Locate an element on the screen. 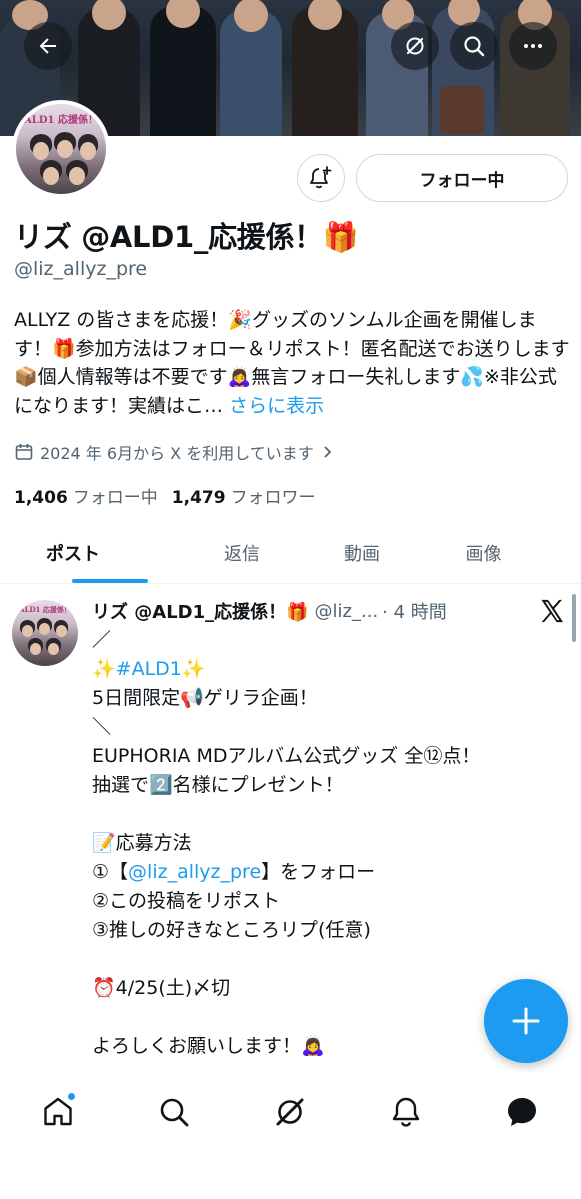 This screenshot has width=581, height=1199. notification-subscribe-button is located at coordinates (321, 178).